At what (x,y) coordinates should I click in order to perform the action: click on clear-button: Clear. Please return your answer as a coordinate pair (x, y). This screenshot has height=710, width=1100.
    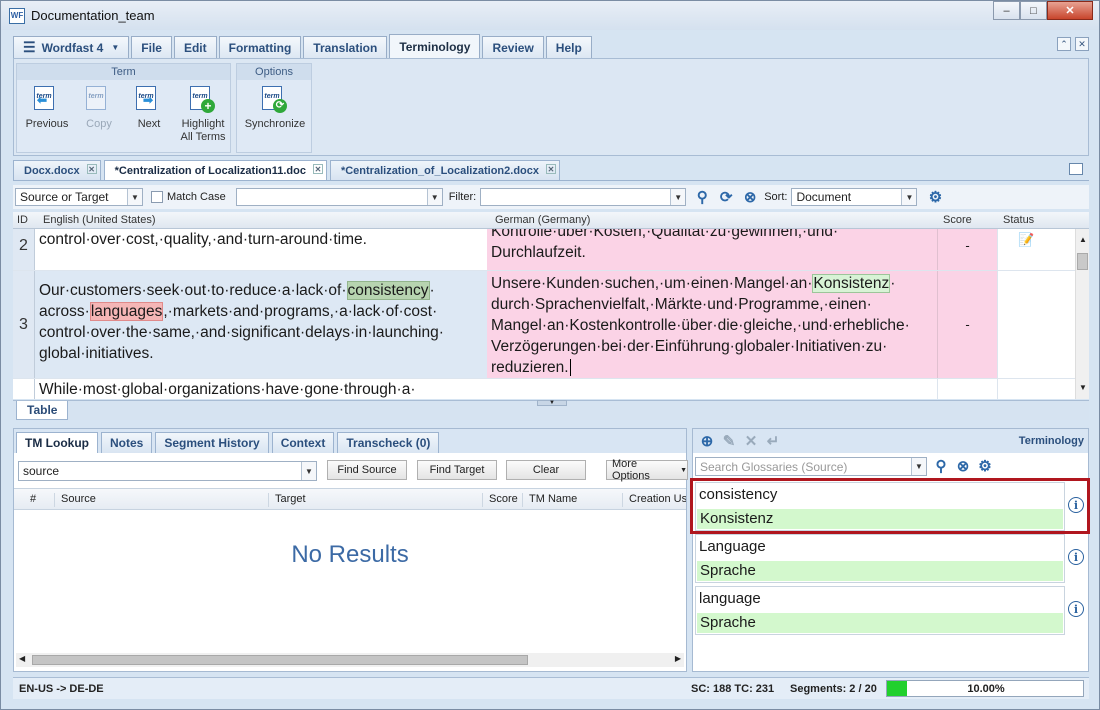
    Looking at the image, I should click on (546, 470).